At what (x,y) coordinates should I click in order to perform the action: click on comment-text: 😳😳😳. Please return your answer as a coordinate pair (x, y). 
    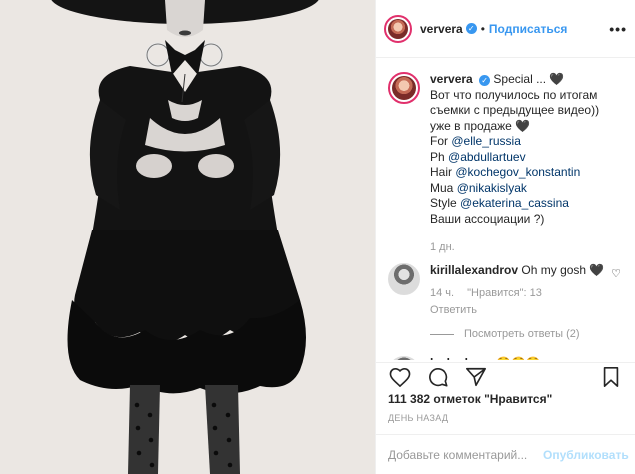
    Looking at the image, I should click on (518, 358).